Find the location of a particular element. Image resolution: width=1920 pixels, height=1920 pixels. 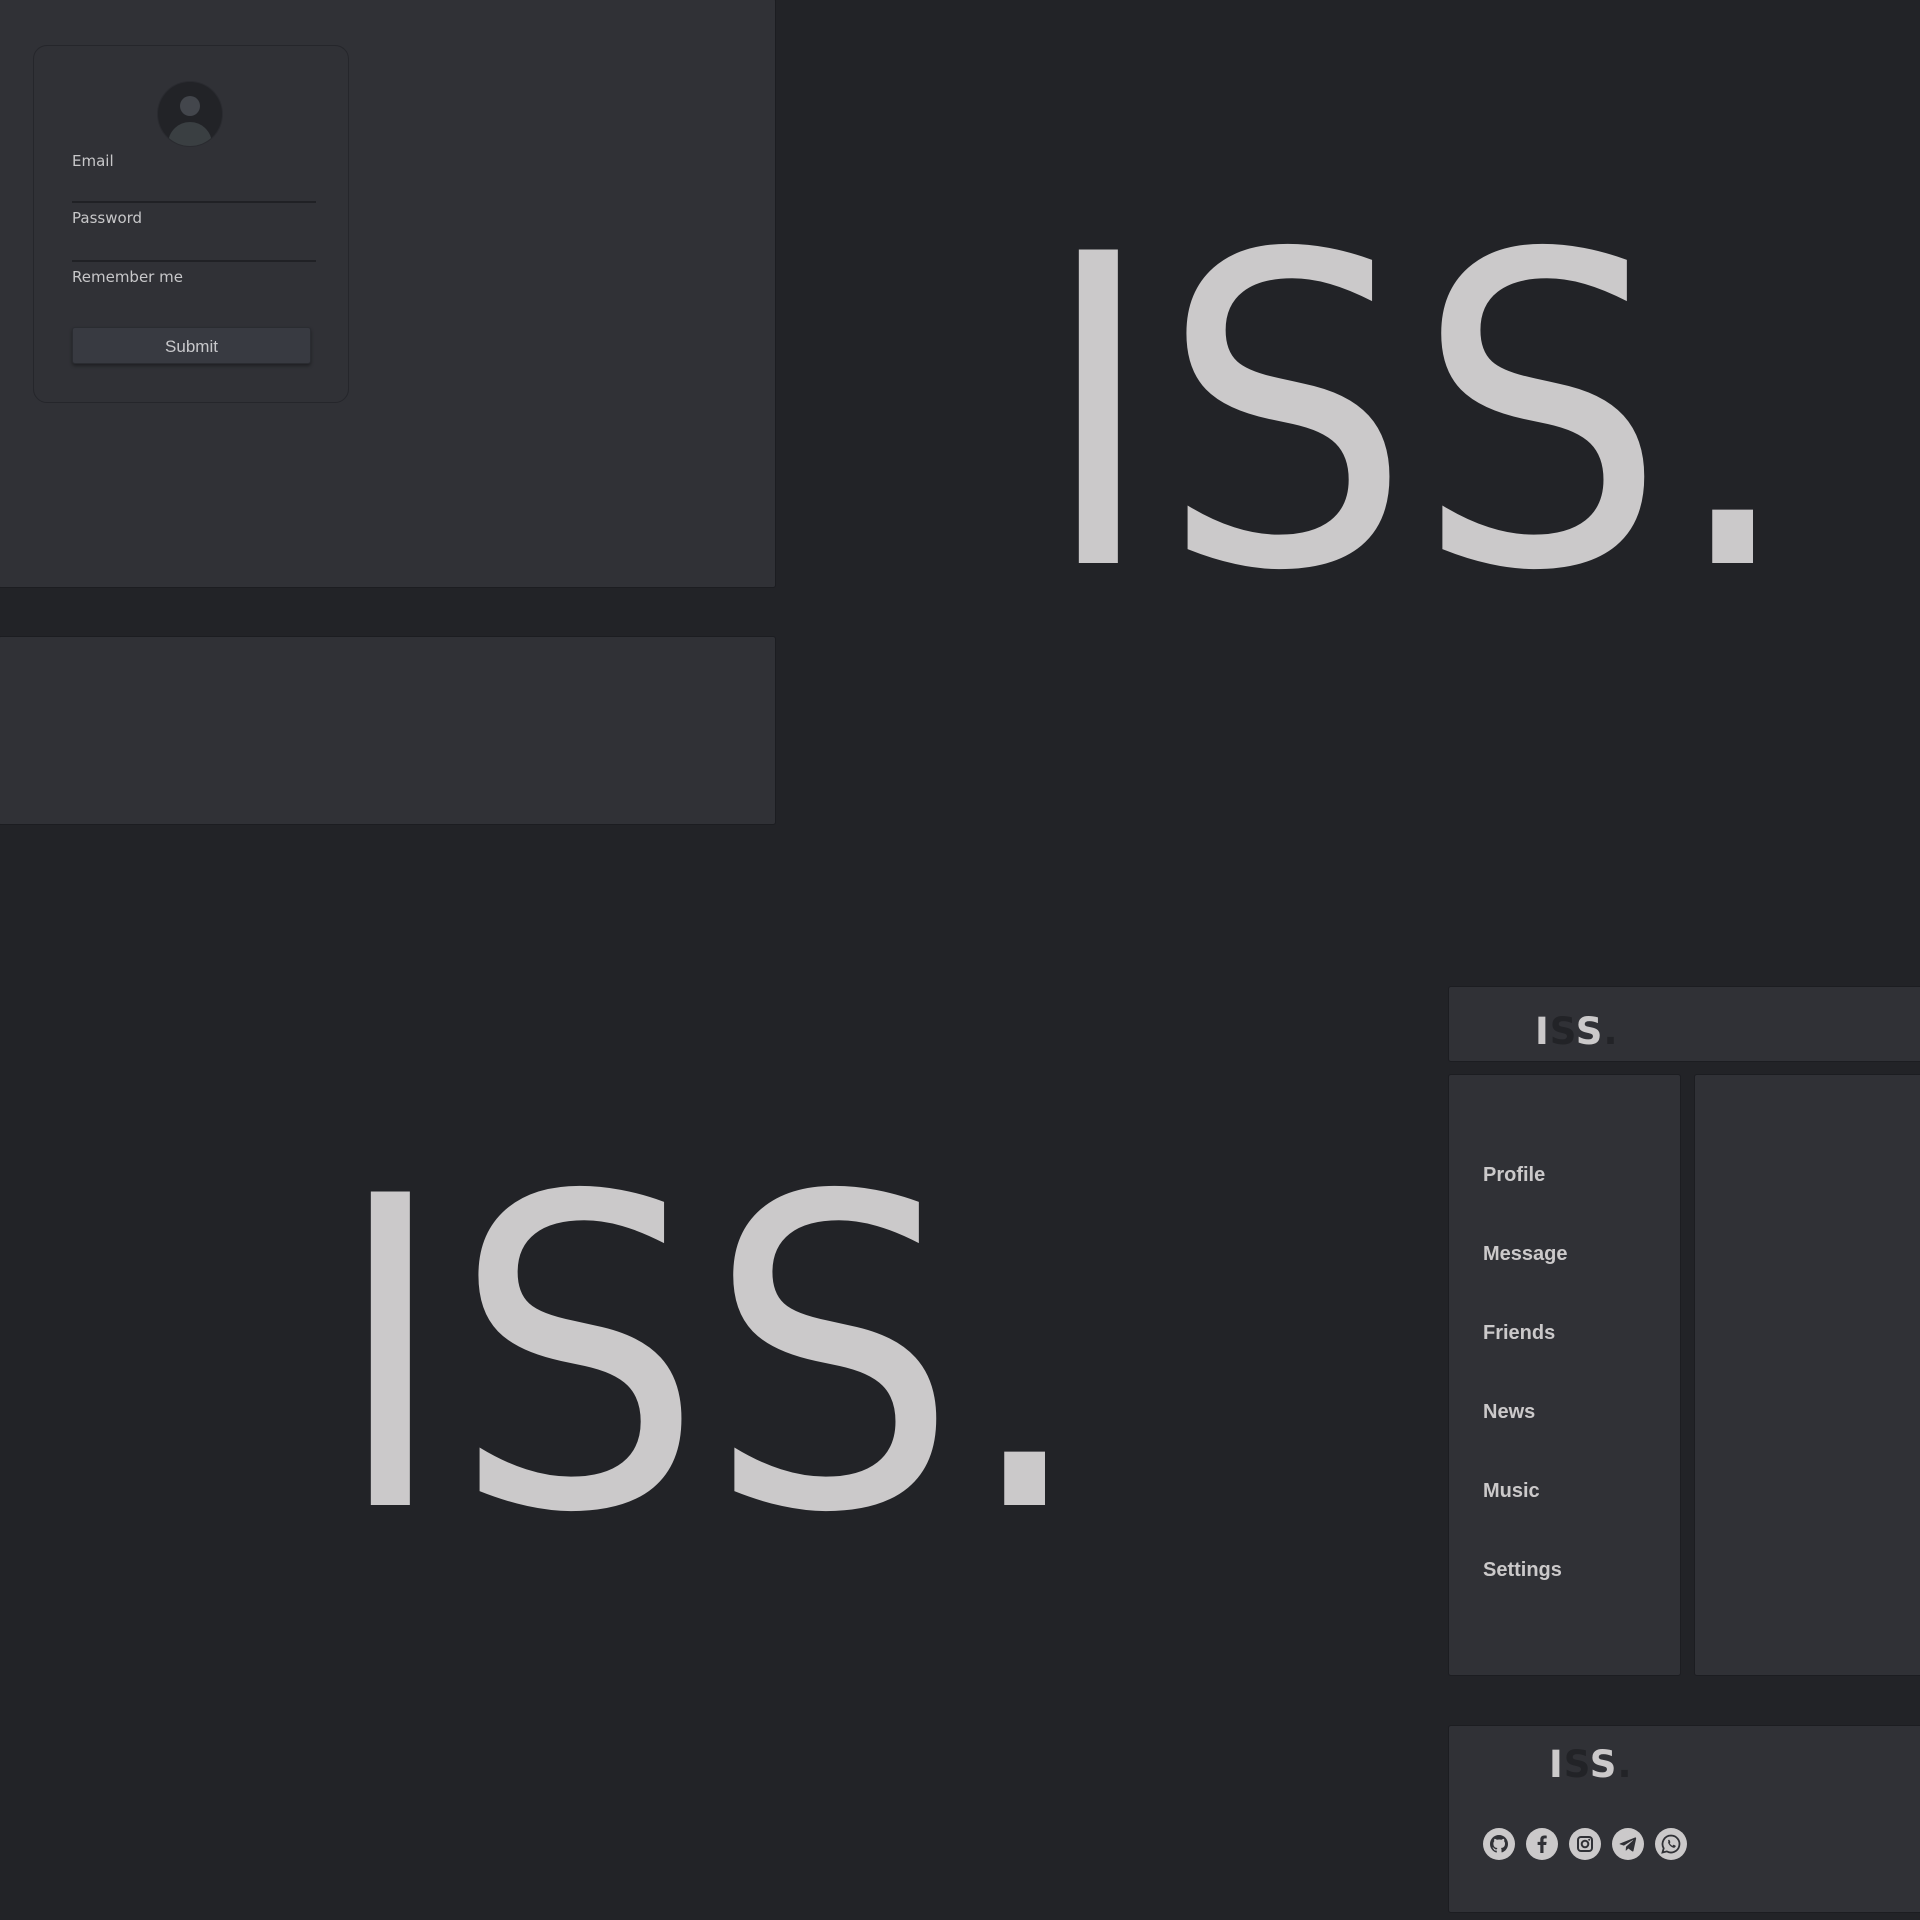

password-field is located at coordinates (194, 261).